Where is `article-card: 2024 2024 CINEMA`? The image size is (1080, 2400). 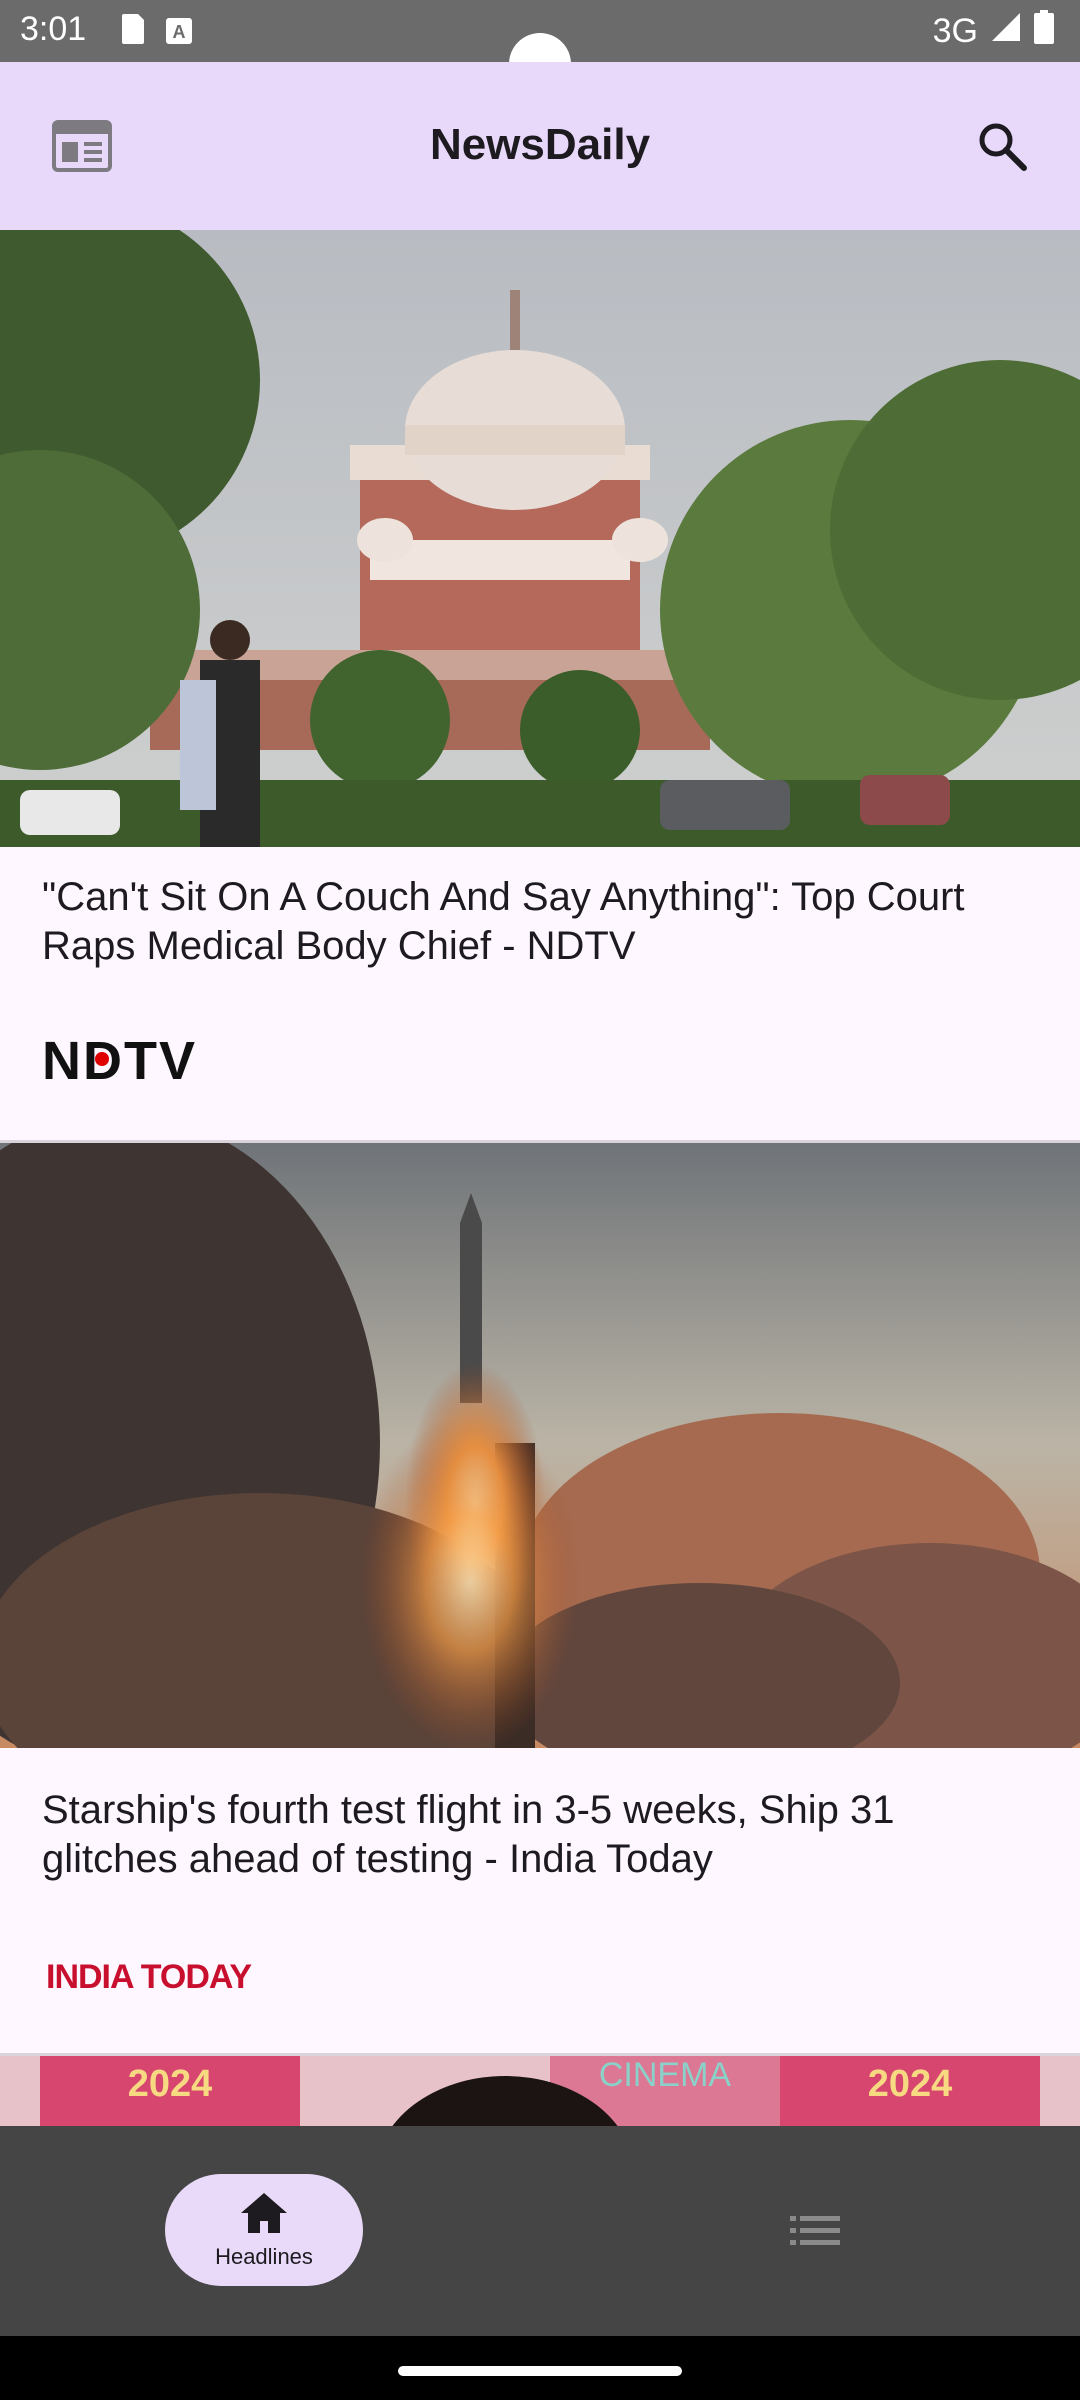 article-card: 2024 2024 CINEMA is located at coordinates (540, 2091).